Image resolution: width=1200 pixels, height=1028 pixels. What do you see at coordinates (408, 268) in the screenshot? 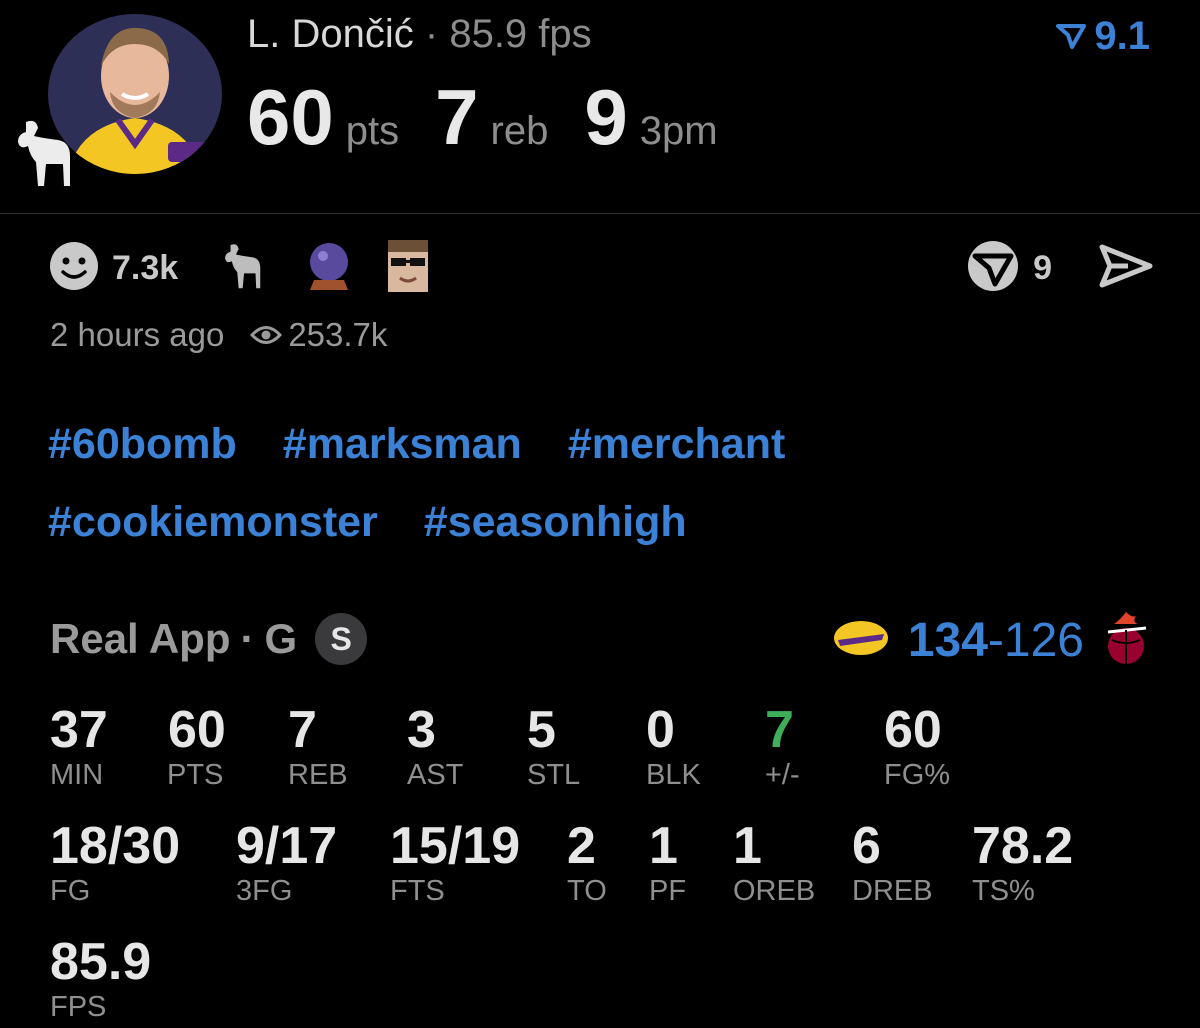
I see `sunglasses-avatar-icon` at bounding box center [408, 268].